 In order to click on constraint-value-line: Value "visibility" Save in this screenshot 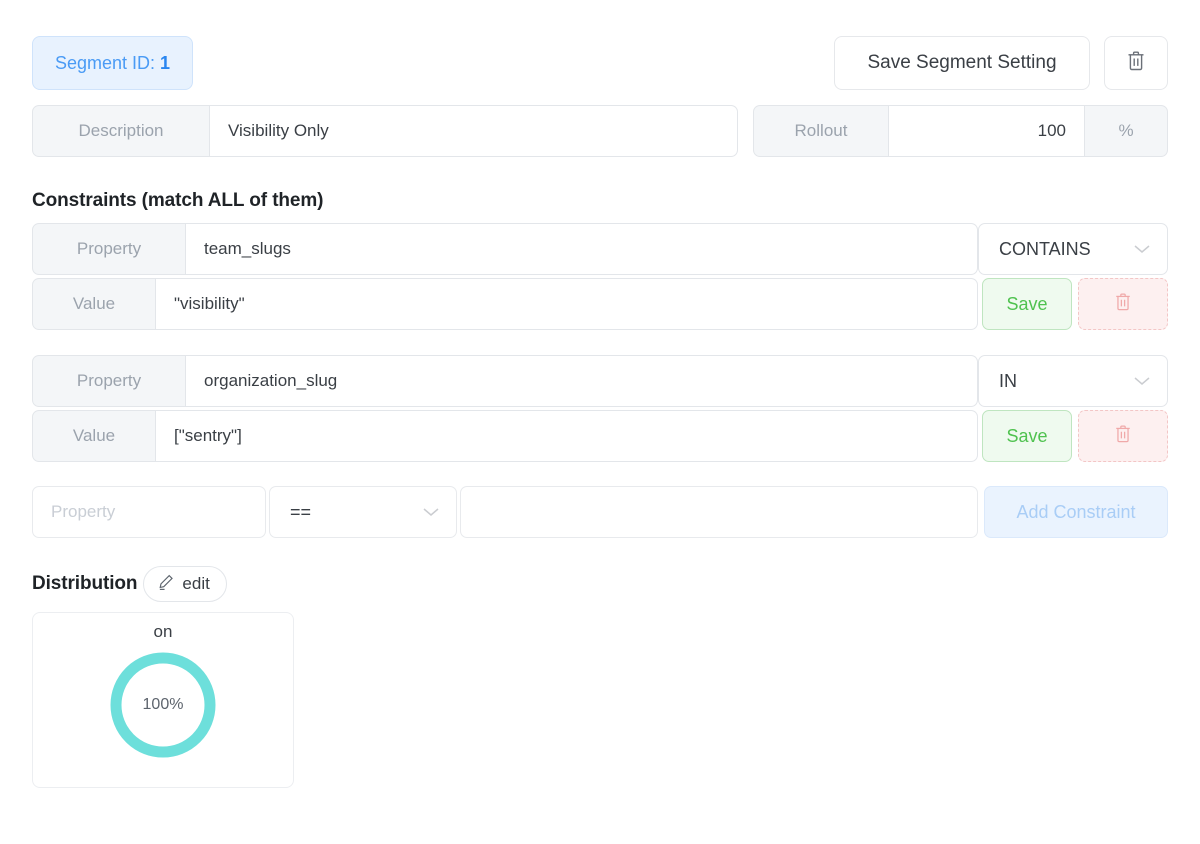, I will do `click(600, 304)`.